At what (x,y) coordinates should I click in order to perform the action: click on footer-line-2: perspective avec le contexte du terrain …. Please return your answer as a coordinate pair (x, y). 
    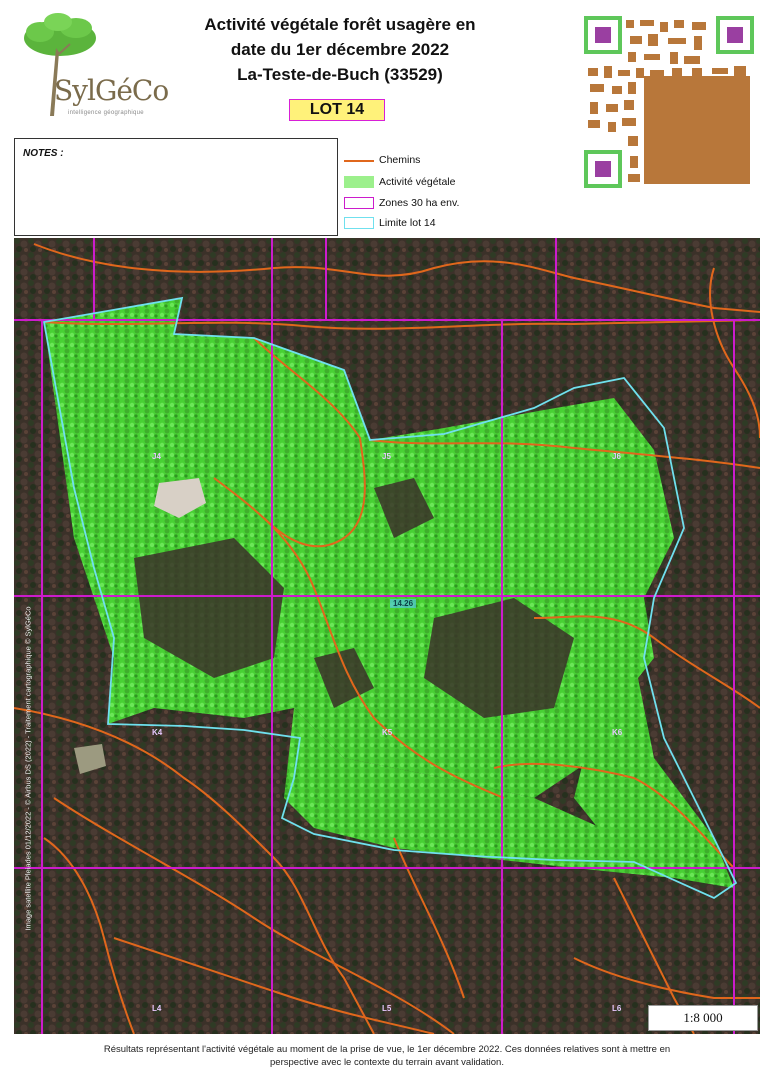
    Looking at the image, I should click on (387, 1062).